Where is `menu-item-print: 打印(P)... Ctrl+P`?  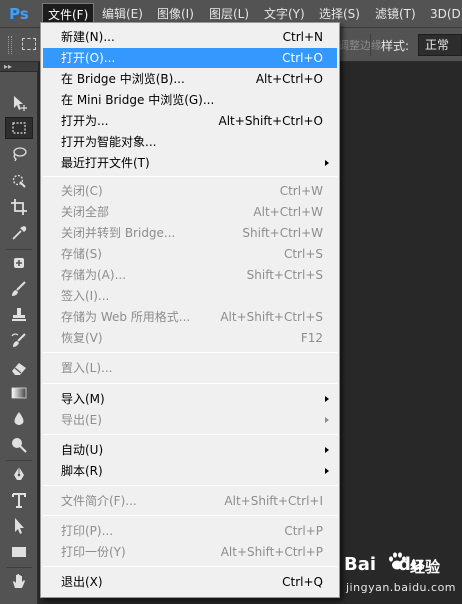
menu-item-print: 打印(P)... Ctrl+P is located at coordinates (190, 531).